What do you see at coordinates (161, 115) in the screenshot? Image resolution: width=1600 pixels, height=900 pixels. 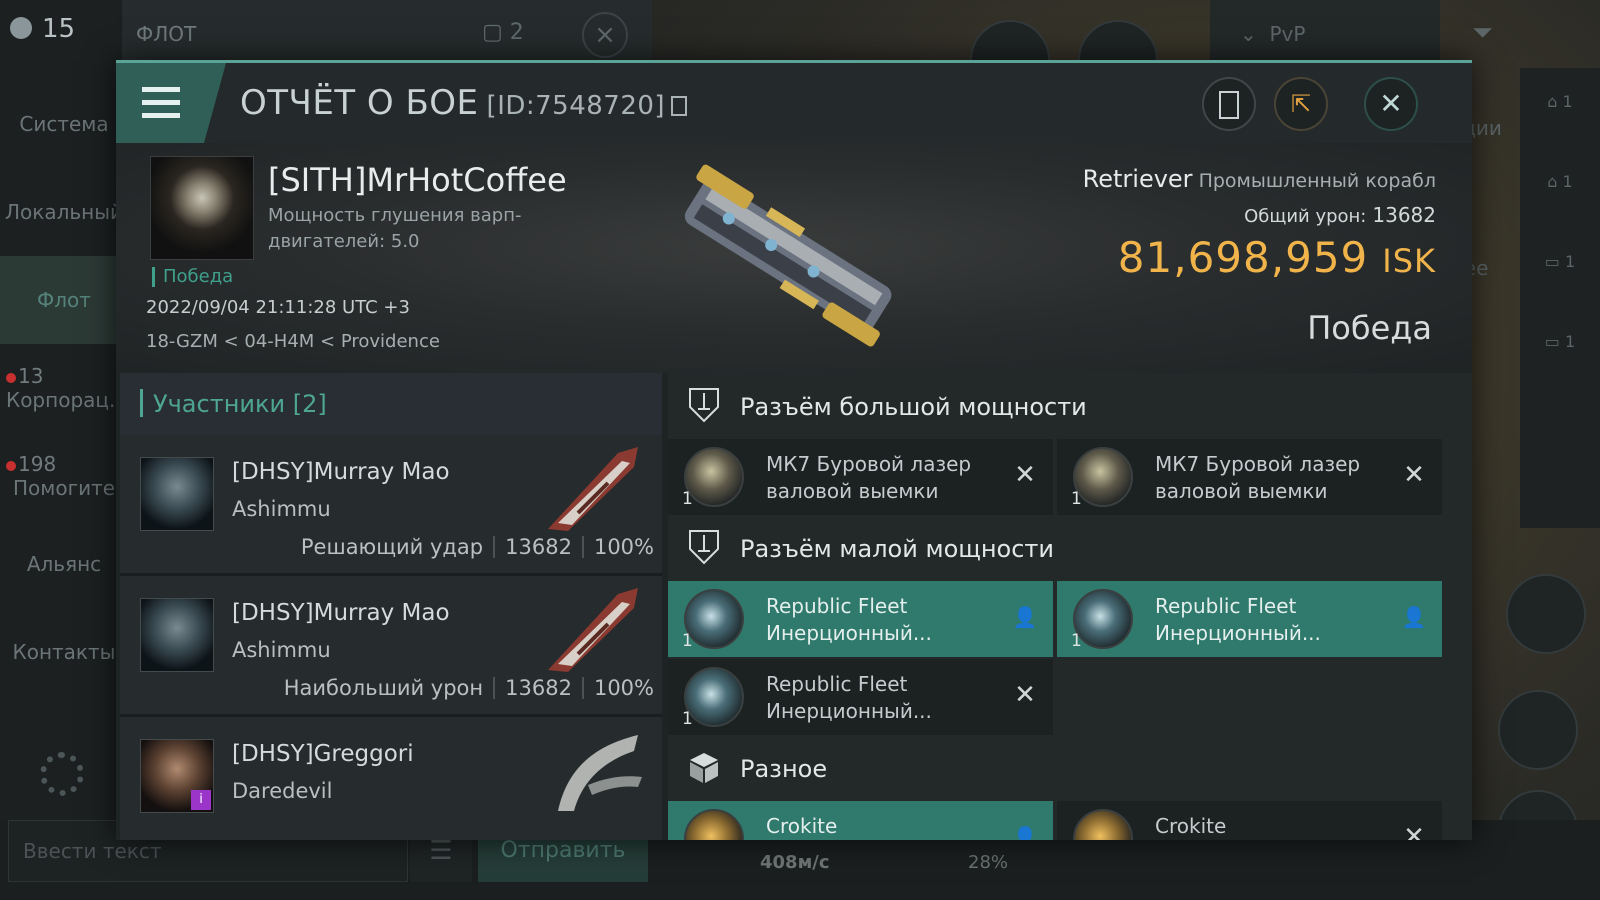 I see `hamburger-icon-line` at bounding box center [161, 115].